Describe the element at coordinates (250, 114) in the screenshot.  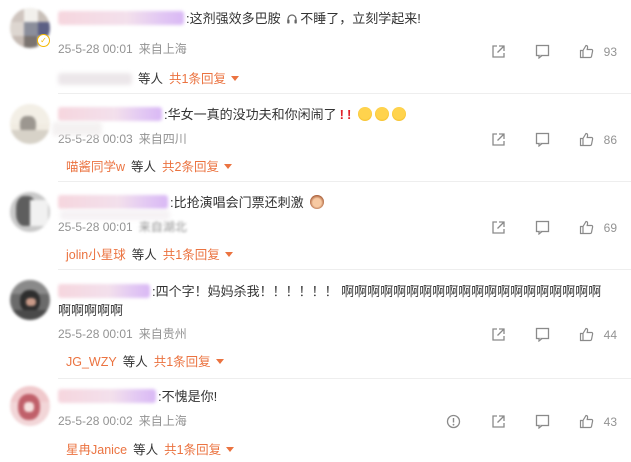
I see `comment-text: :华女一真的没功夫和你闲闹了` at that location.